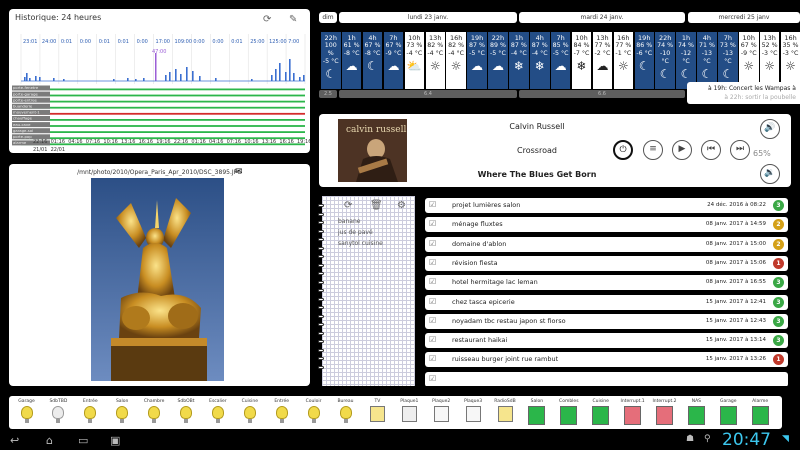 This screenshot has height=450, width=800. Describe the element at coordinates (770, 174) in the screenshot. I see `volume-down-button: 🔉` at that location.